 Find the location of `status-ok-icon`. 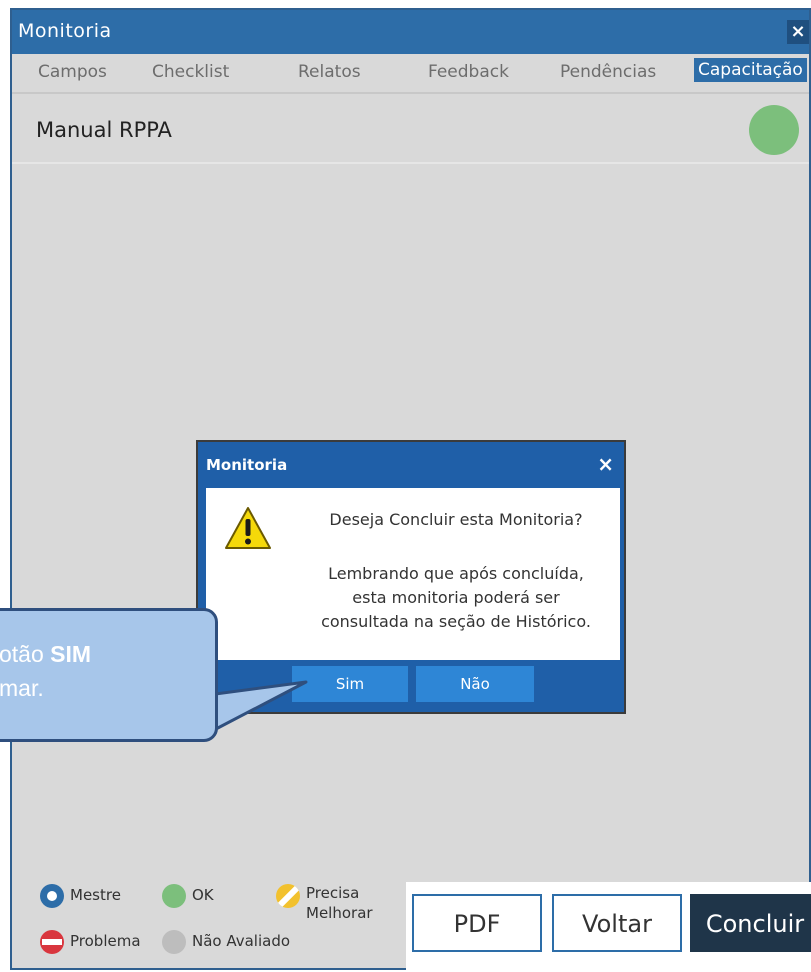

status-ok-icon is located at coordinates (774, 130).